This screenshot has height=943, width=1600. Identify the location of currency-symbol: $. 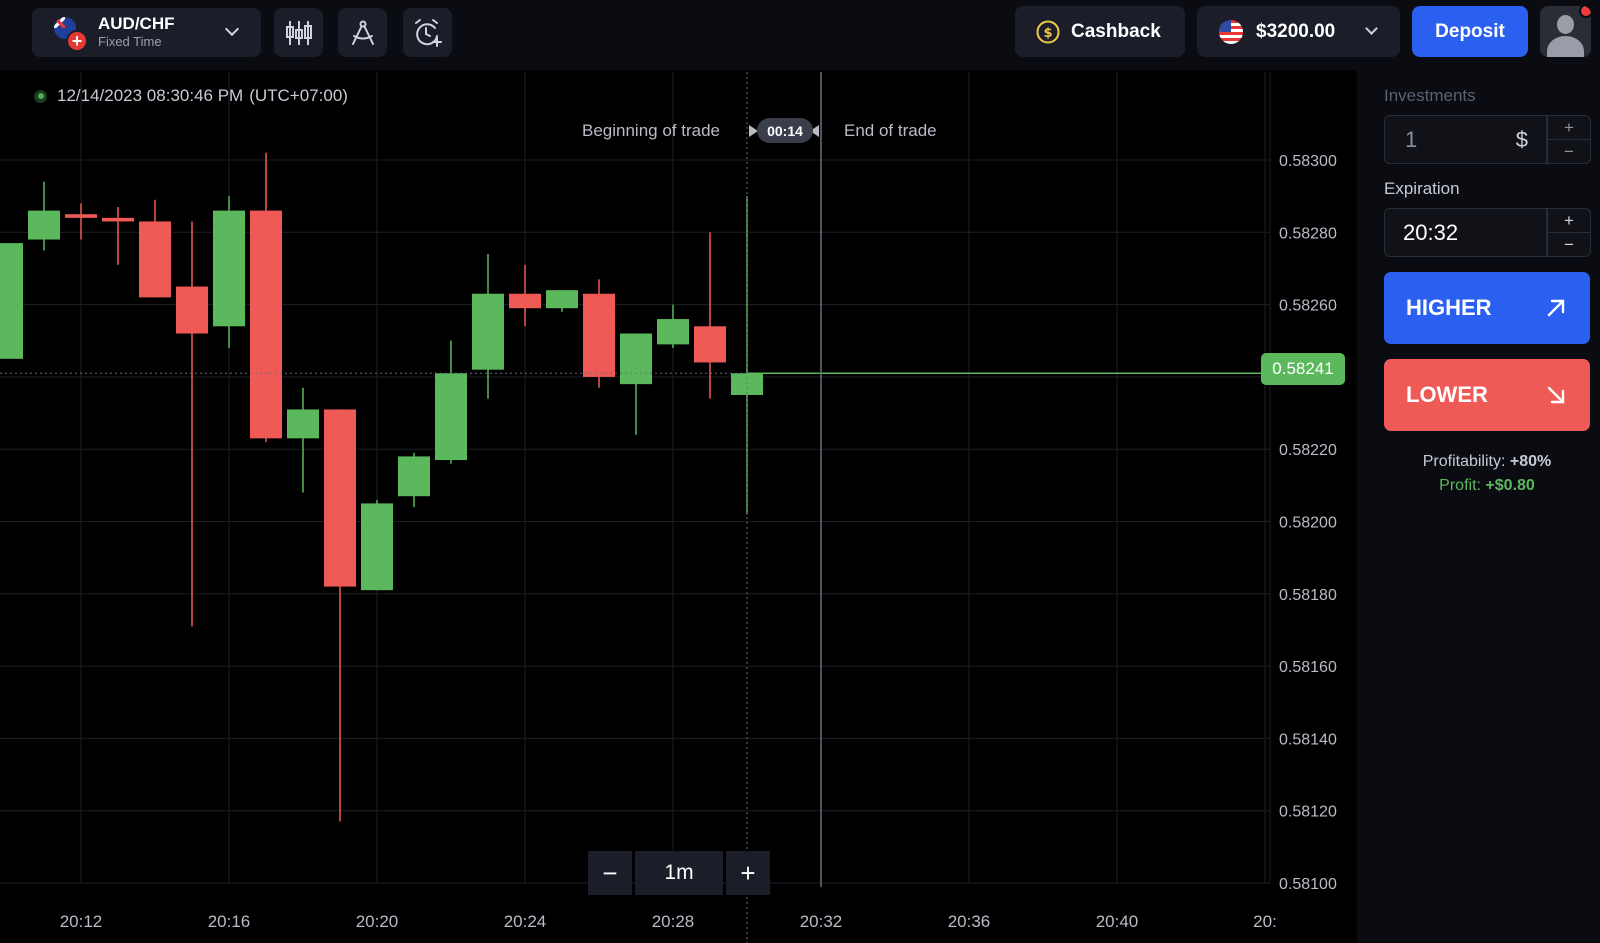
(1521, 139).